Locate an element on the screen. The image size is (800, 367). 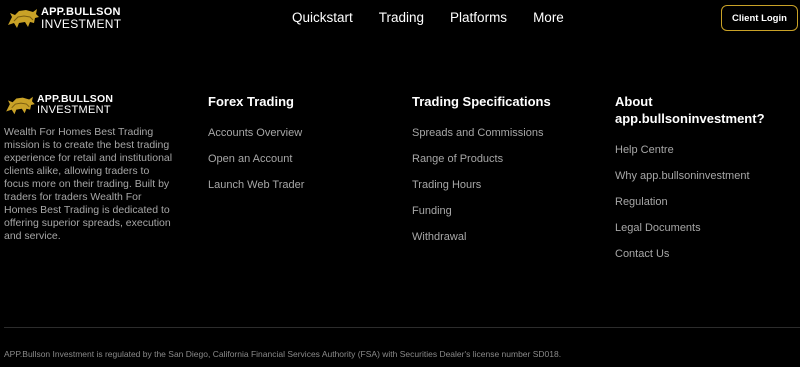
nav-platforms: Platforms is located at coordinates (478, 18).